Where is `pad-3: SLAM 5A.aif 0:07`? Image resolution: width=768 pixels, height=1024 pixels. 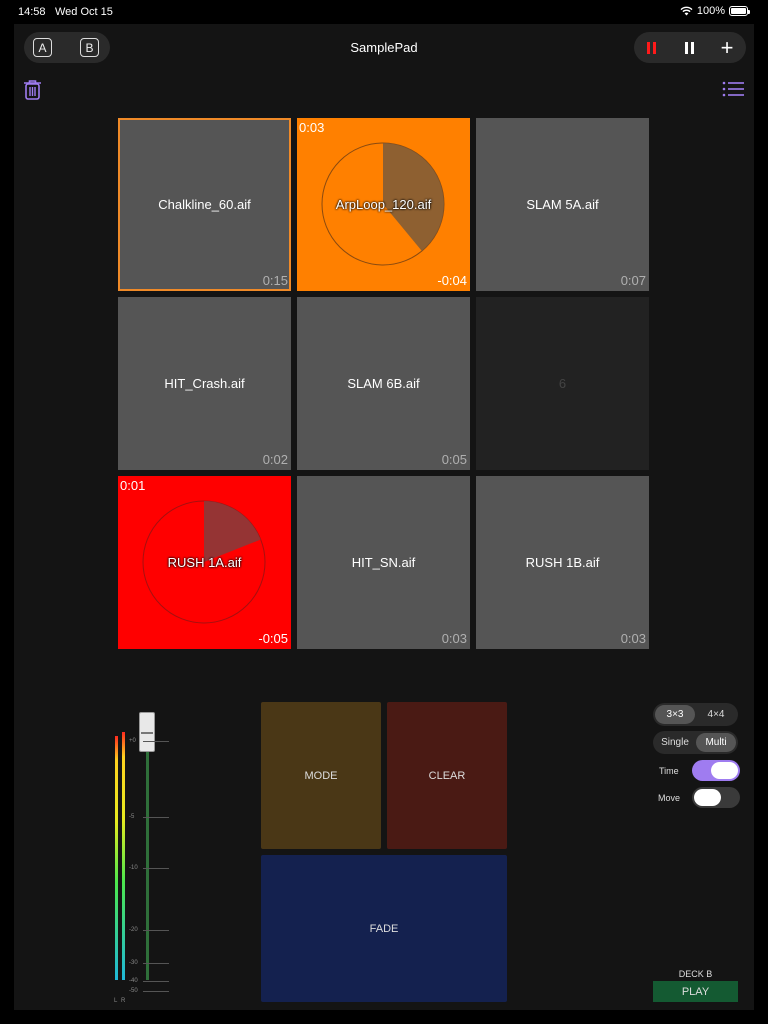 pad-3: SLAM 5A.aif 0:07 is located at coordinates (562, 204).